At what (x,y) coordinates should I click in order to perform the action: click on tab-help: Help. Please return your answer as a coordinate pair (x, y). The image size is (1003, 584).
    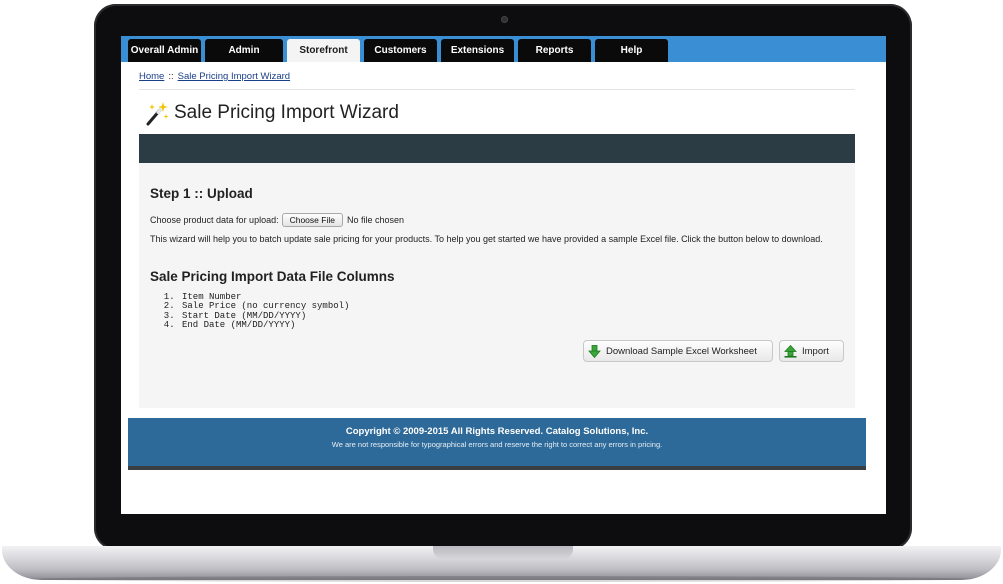
    Looking at the image, I should click on (631, 50).